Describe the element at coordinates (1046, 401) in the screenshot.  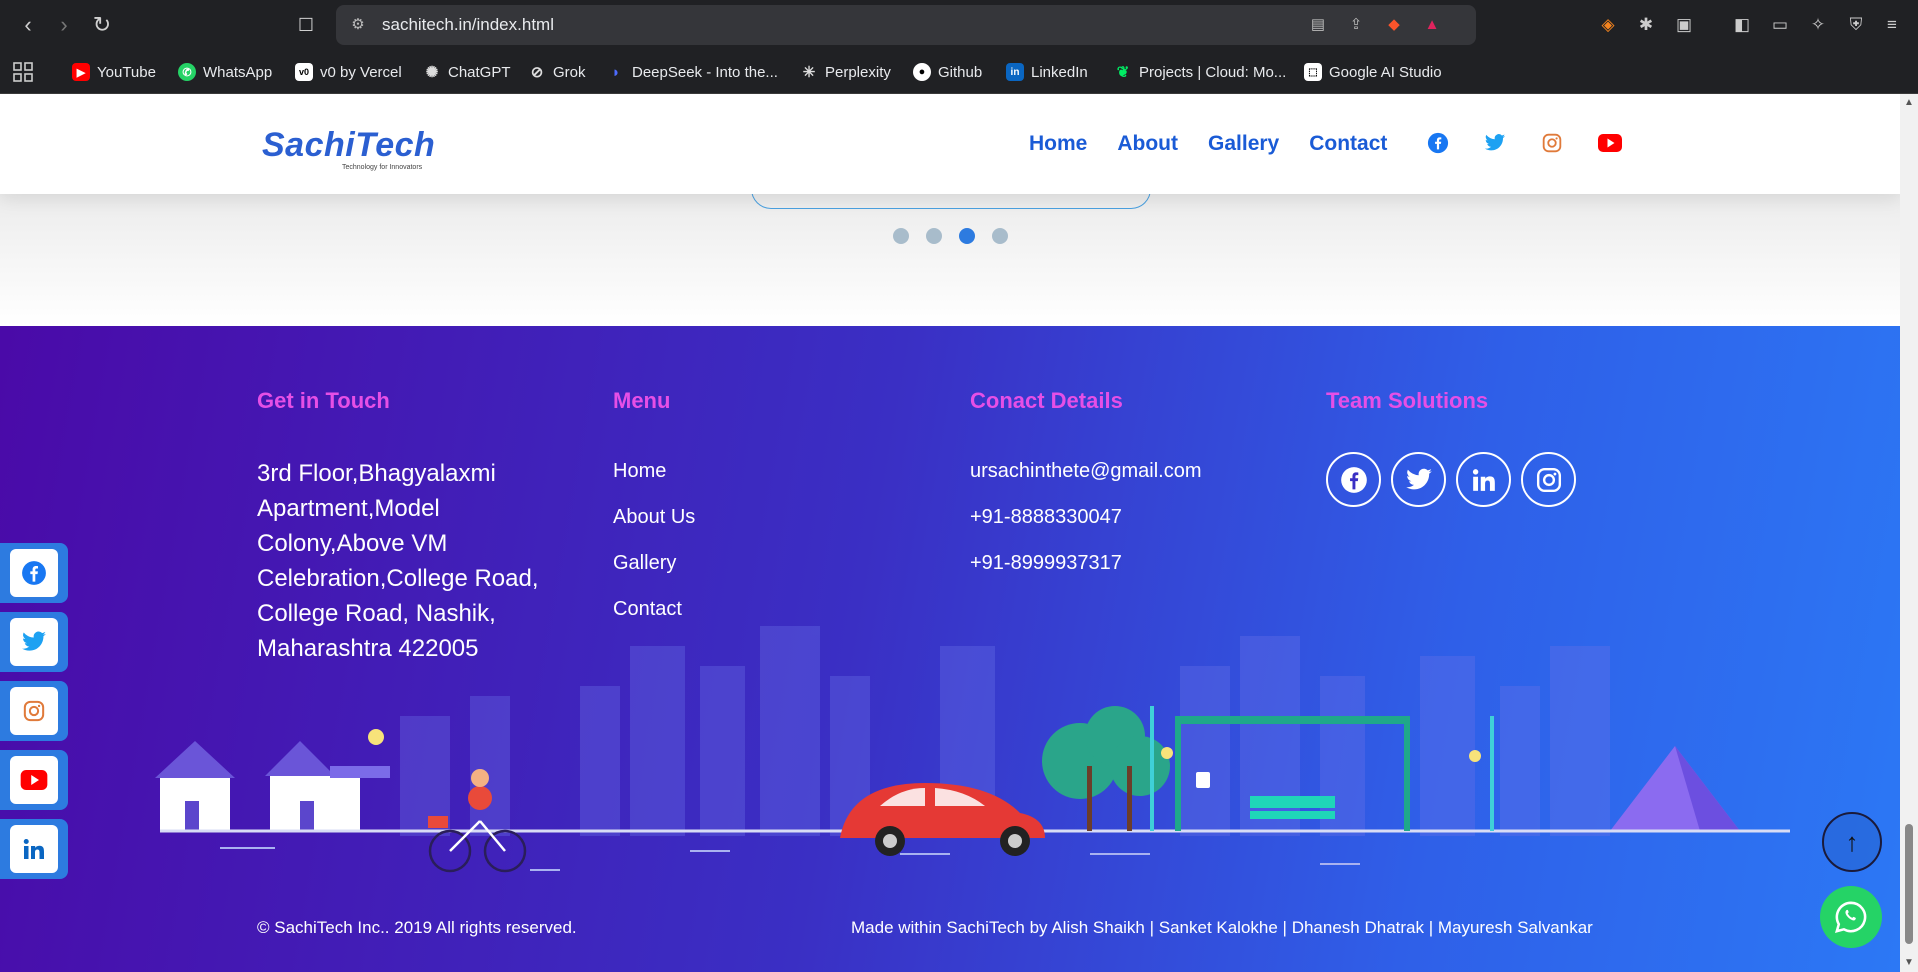
I see `contact-section: Conact Details` at that location.